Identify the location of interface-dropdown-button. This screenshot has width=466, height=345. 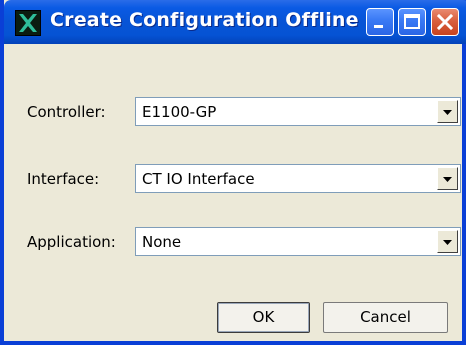
(447, 178).